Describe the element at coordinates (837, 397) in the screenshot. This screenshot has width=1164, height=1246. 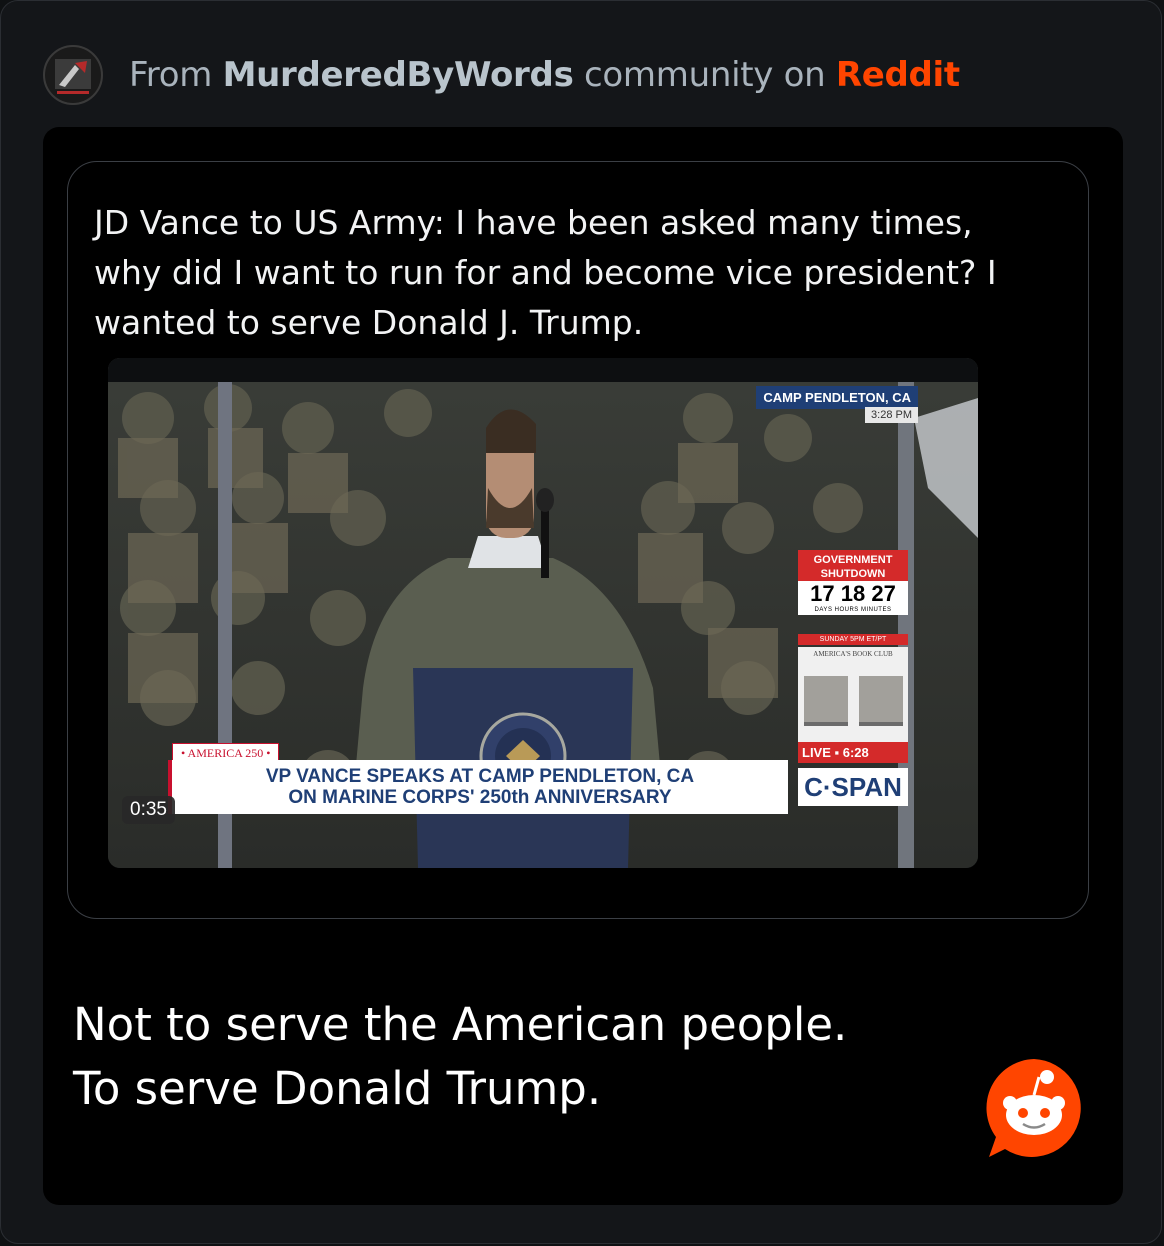
I see `location-tag: CAMP PENDLETON, CA` at that location.